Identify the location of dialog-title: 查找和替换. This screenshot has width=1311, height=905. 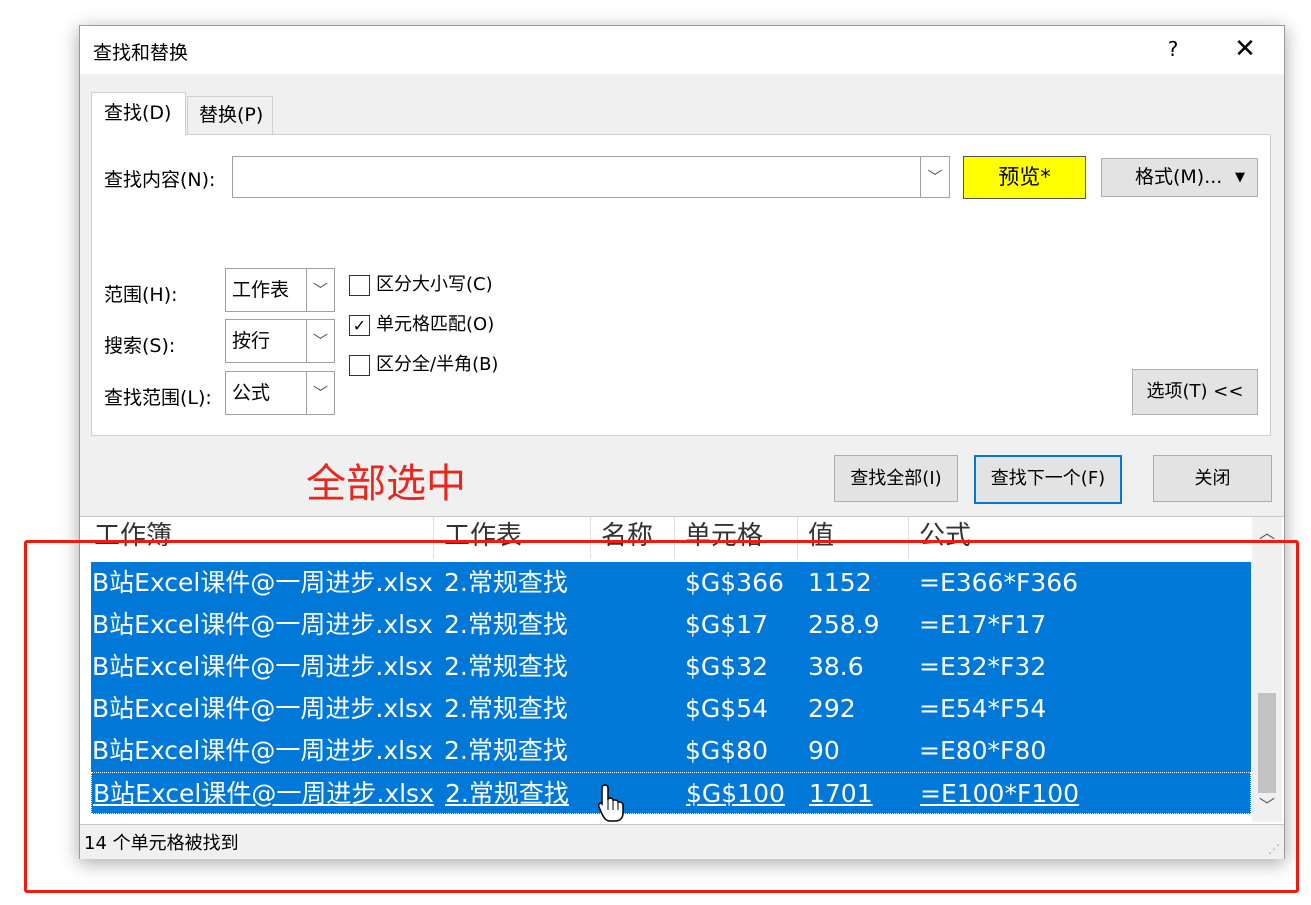
(141, 53).